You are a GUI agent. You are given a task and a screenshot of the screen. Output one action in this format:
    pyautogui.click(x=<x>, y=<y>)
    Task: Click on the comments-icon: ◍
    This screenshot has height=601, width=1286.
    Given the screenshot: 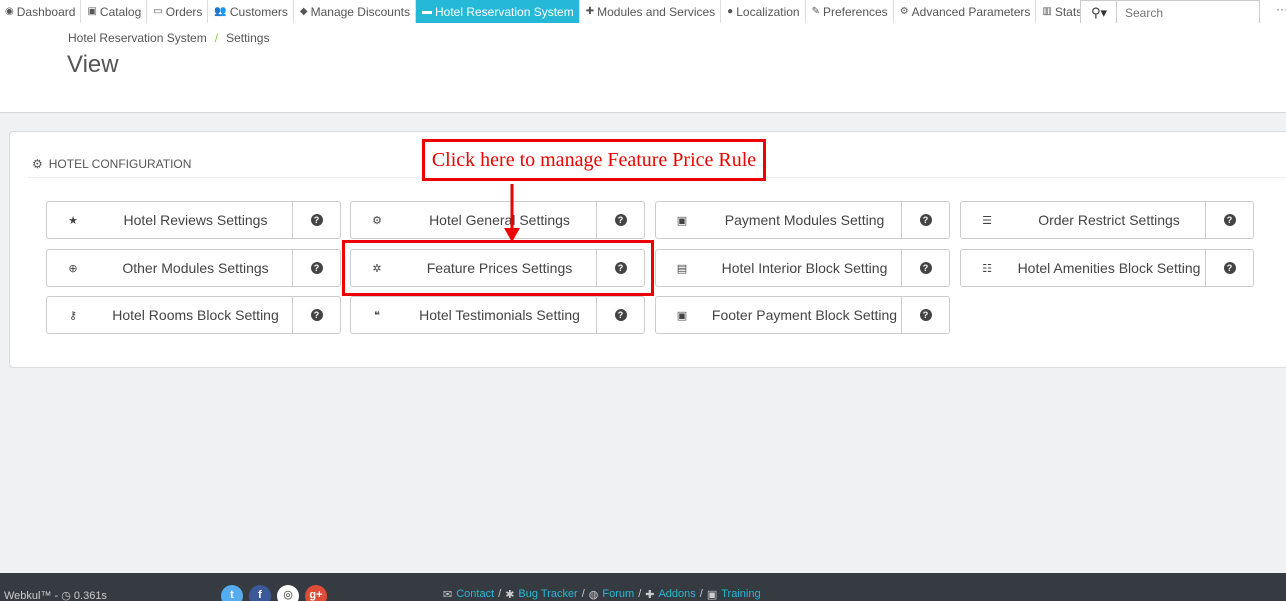 What is the action you would take?
    pyautogui.click(x=593, y=595)
    